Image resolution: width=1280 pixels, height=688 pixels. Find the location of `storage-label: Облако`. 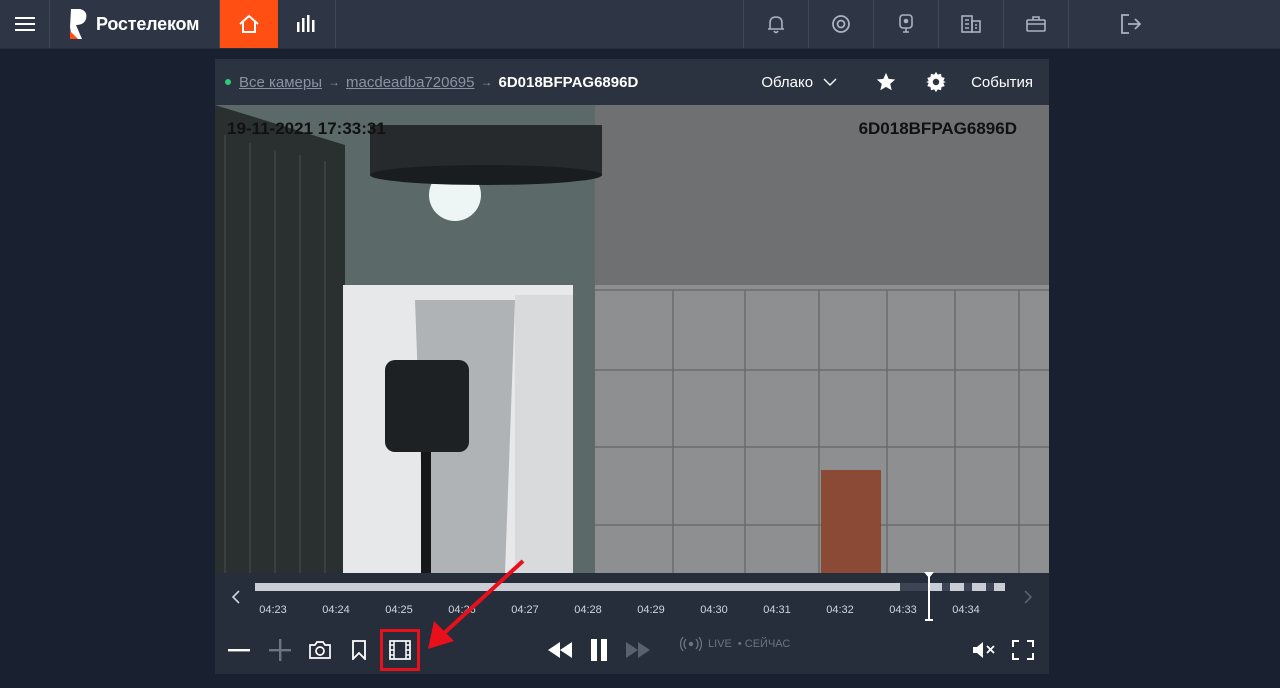

storage-label: Облако is located at coordinates (787, 82).